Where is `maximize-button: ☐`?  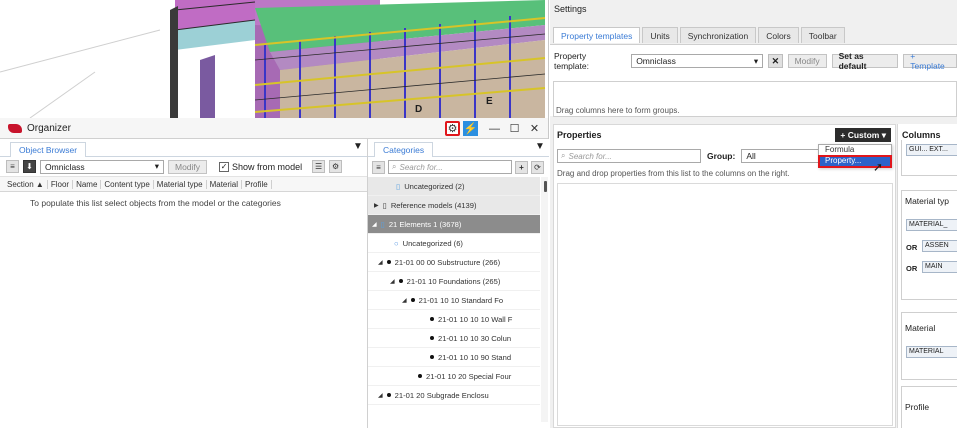 maximize-button: ☐ is located at coordinates (514, 128).